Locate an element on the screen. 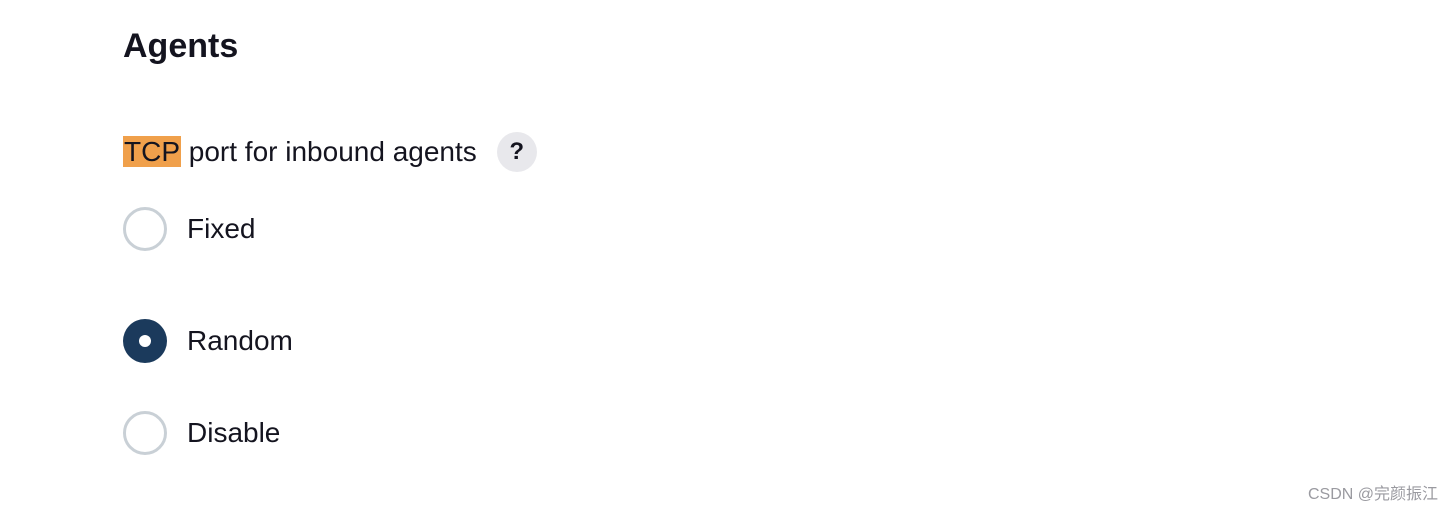 Image resolution: width=1454 pixels, height=512 pixels. radio-label-random: Random is located at coordinates (240, 341).